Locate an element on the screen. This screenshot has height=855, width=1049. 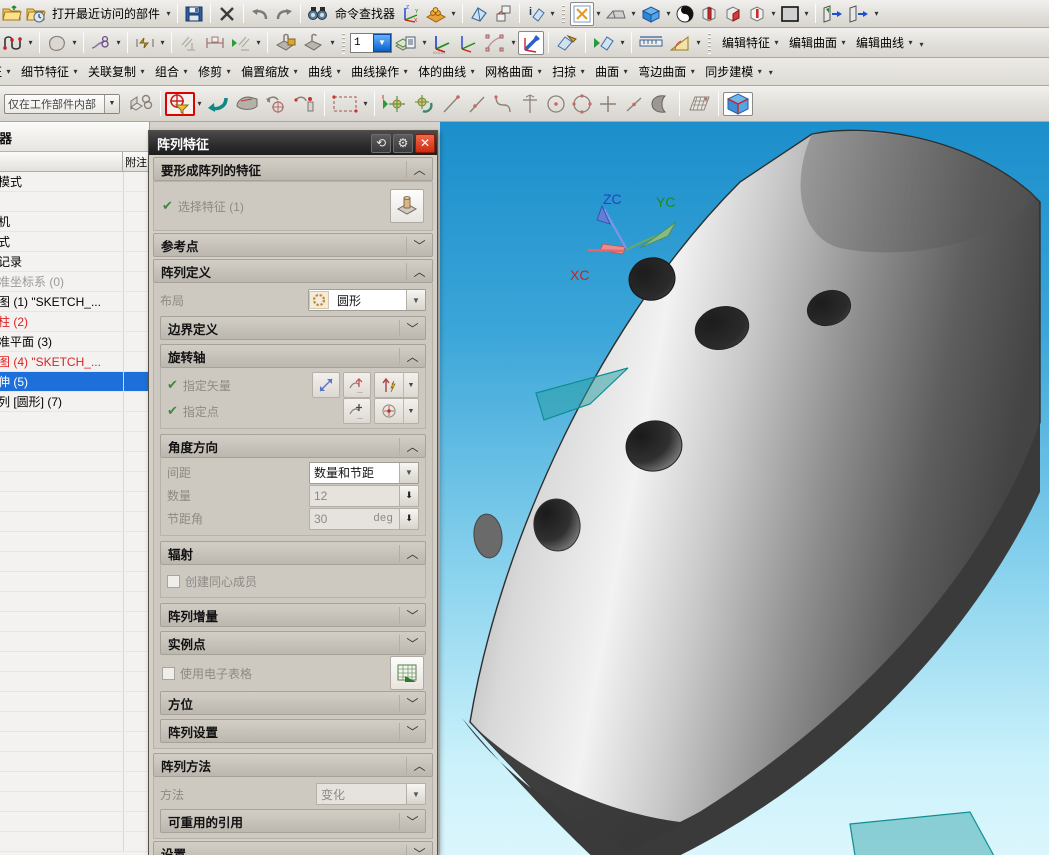
sketch-constraint-icon is located at coordinates (101, 43).